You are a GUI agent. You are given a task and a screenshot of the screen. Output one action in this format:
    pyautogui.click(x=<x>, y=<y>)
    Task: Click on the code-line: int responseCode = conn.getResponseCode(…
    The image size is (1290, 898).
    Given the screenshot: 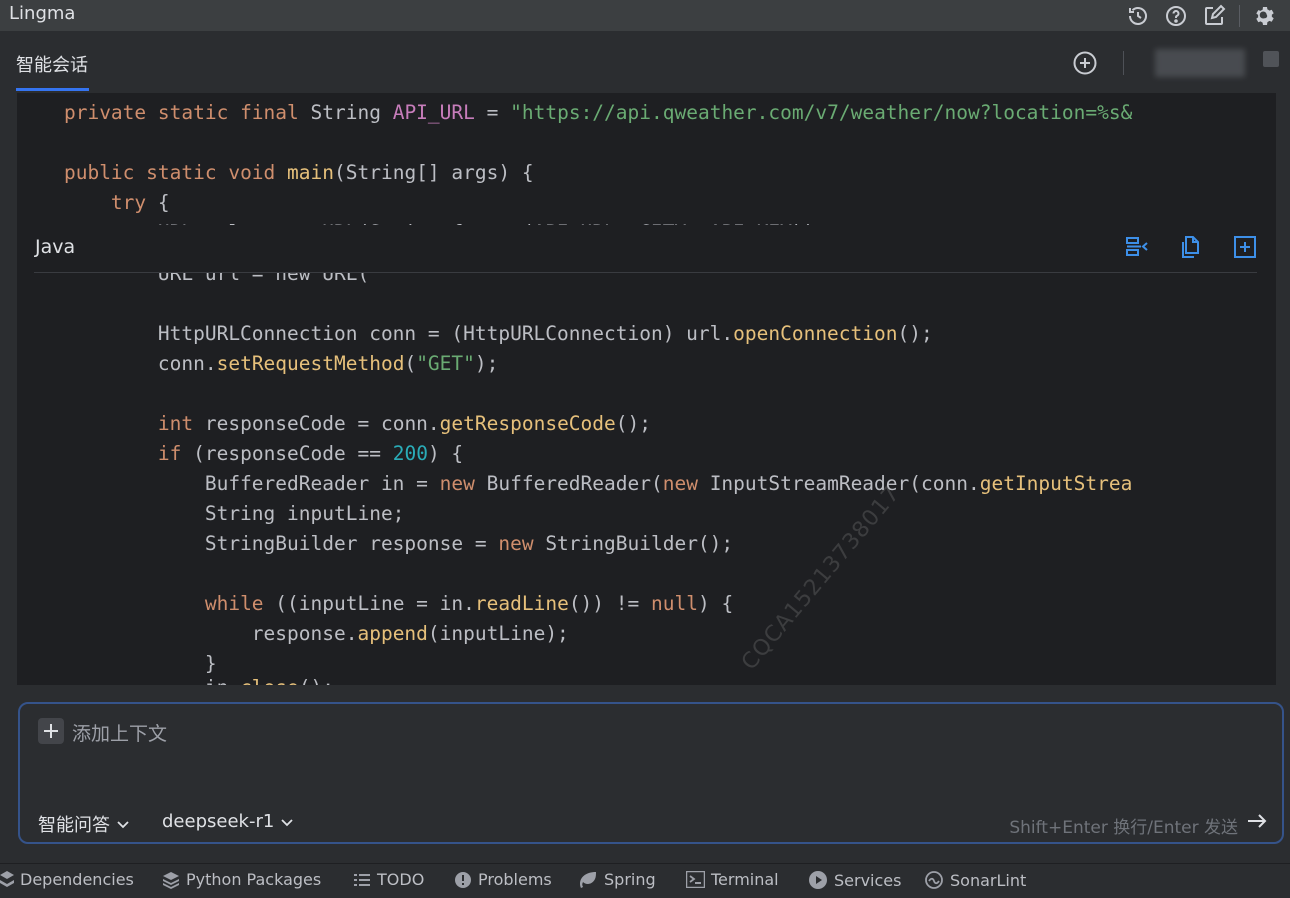 What is the action you would take?
    pyautogui.click(x=404, y=423)
    